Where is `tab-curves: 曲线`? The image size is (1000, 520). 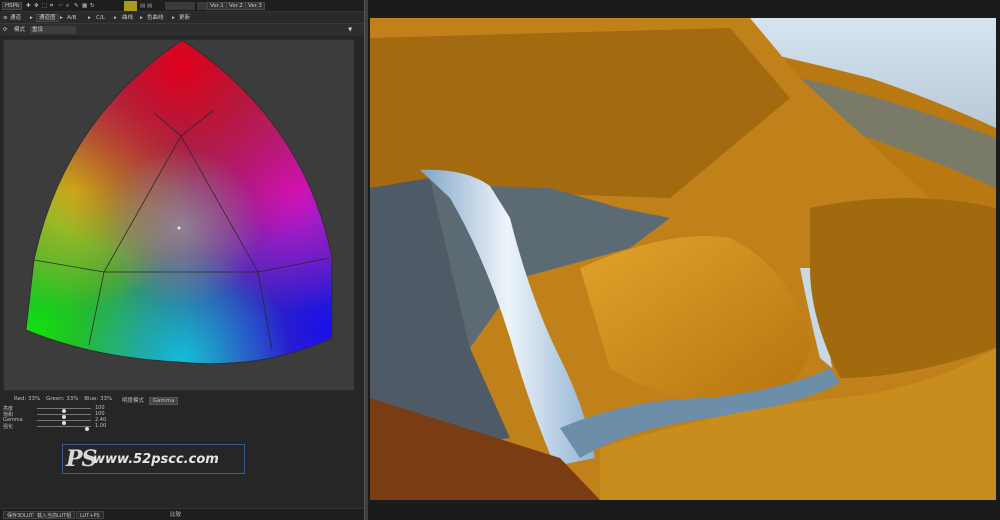 tab-curves: 曲线 is located at coordinates (127, 18).